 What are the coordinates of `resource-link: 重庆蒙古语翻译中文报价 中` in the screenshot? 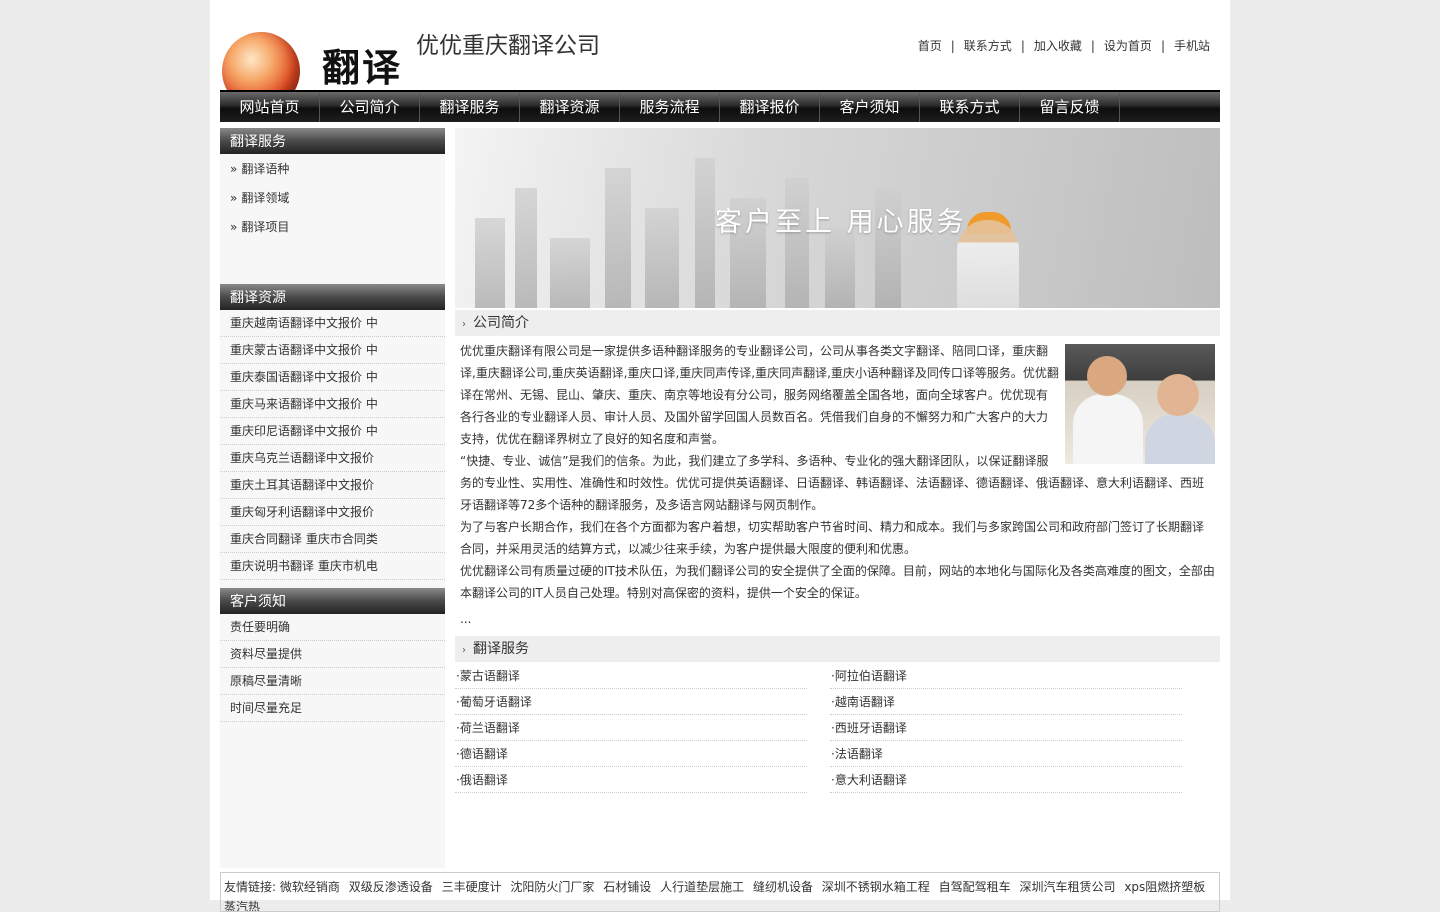 It's located at (332, 350).